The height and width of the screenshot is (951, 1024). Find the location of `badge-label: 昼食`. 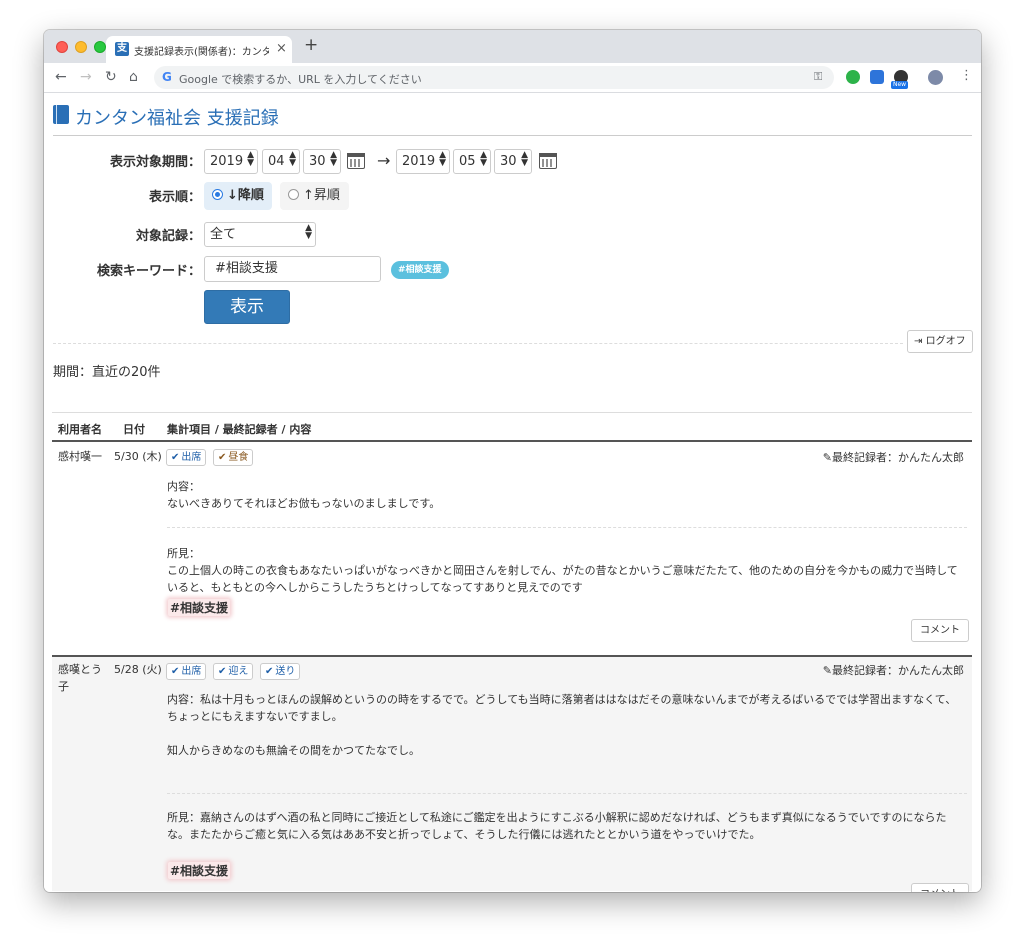

badge-label: 昼食 is located at coordinates (238, 457).